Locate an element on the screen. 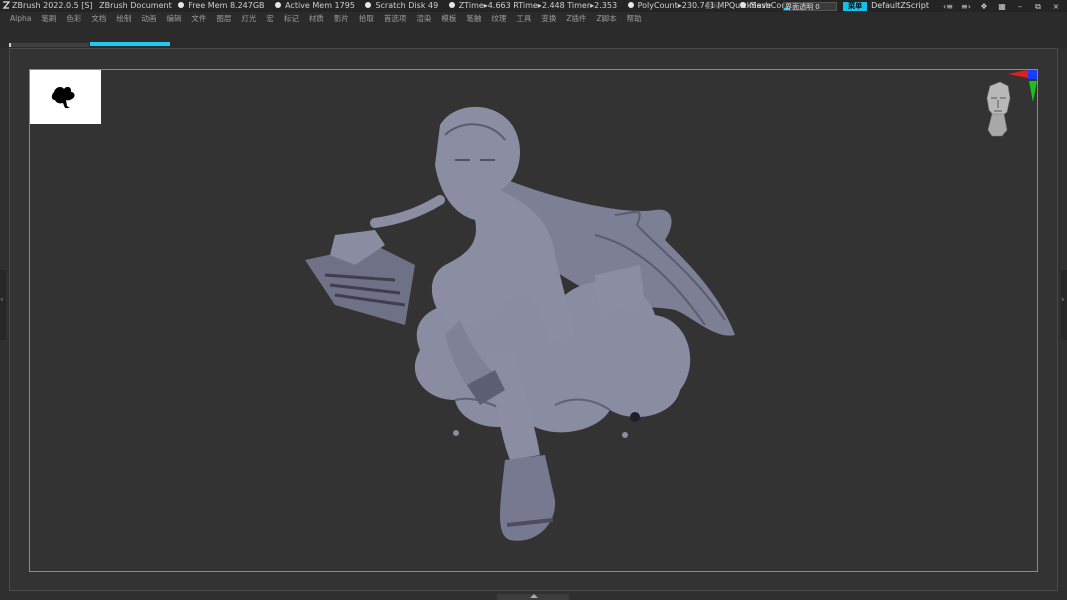 The image size is (1067, 600). menu-item-tool: 工具 is located at coordinates (523, 19).